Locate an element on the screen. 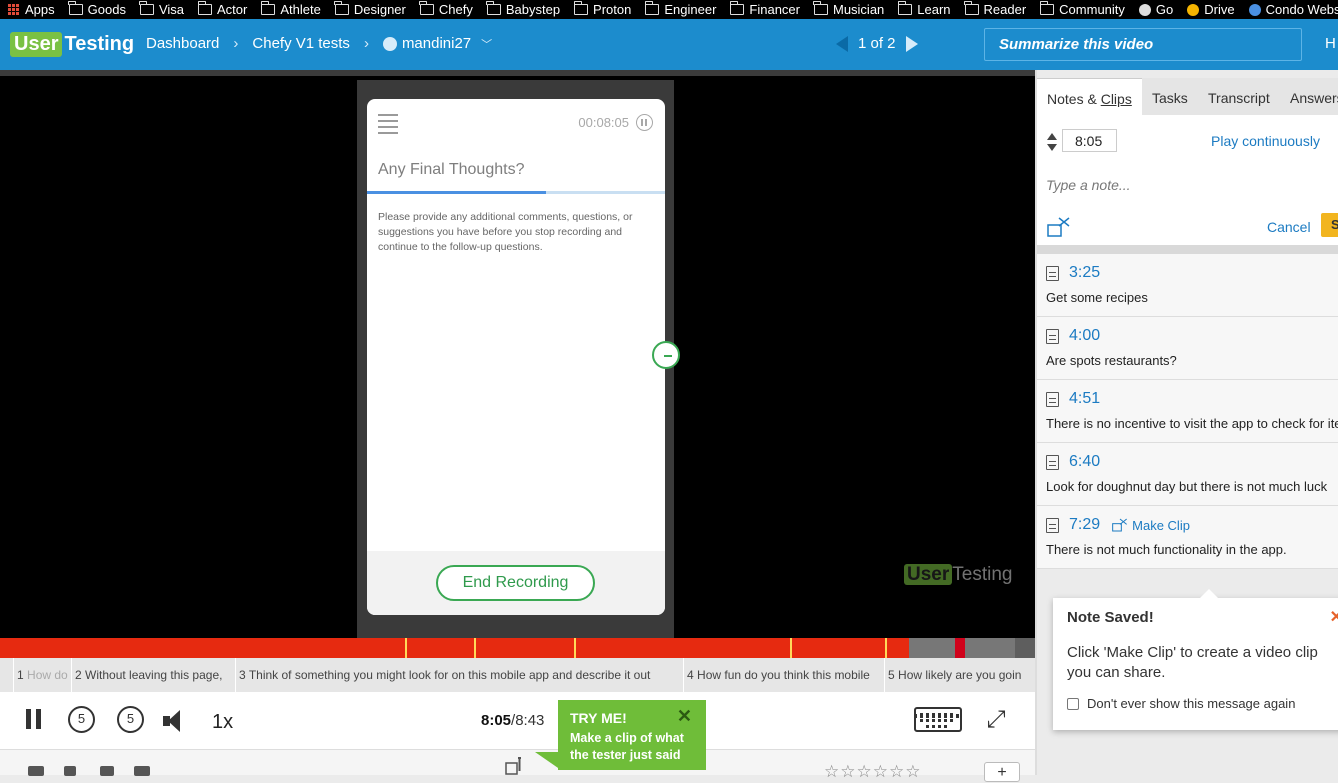  add-button: + is located at coordinates (1002, 772).